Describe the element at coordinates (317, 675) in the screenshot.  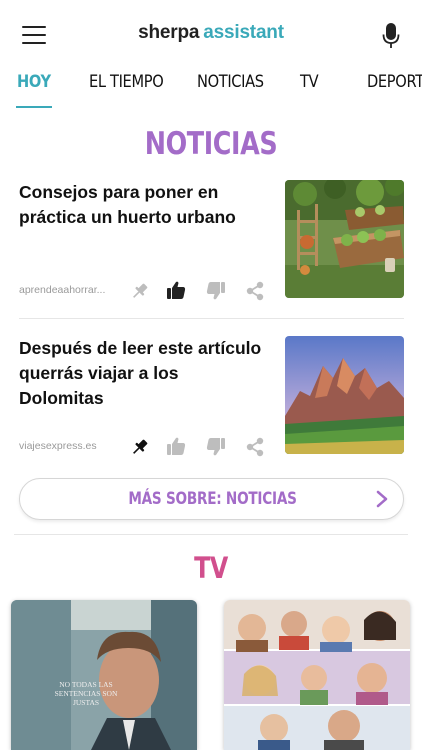
I see `tv-poster-card` at that location.